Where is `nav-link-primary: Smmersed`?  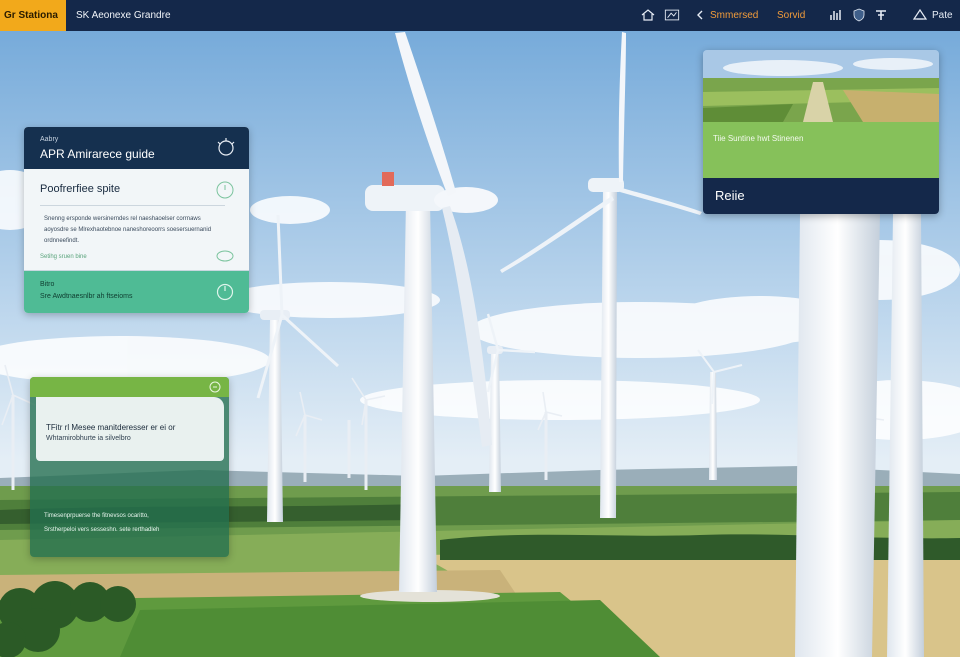
nav-link-primary: Smmersed is located at coordinates (734, 15).